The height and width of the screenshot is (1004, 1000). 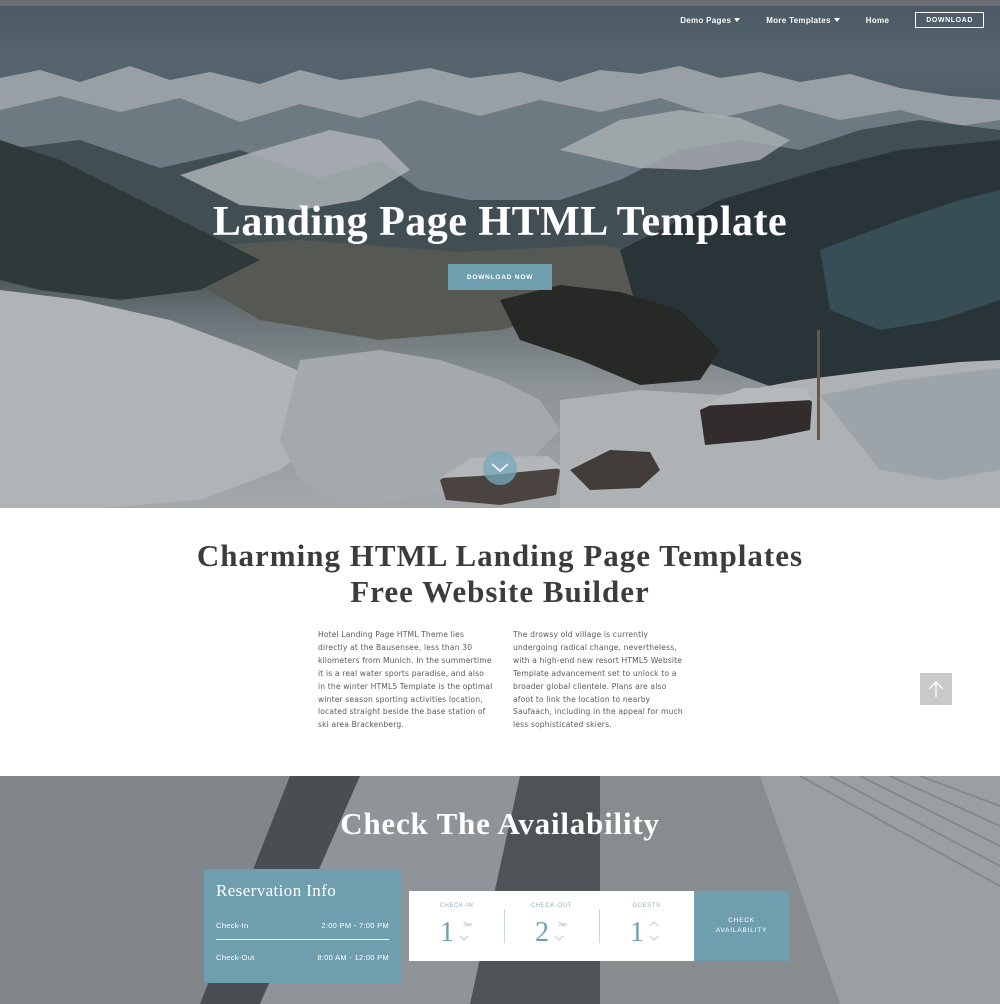 I want to click on reservation-divider, so click(x=302, y=939).